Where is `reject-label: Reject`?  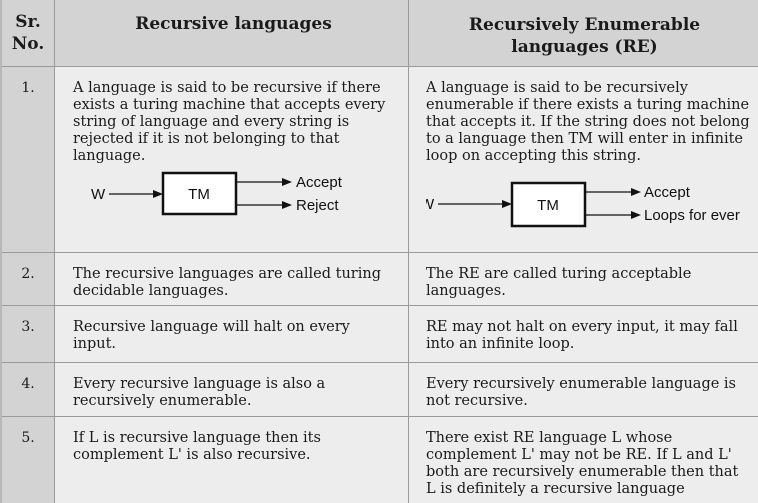
reject-label: Reject is located at coordinates (317, 205).